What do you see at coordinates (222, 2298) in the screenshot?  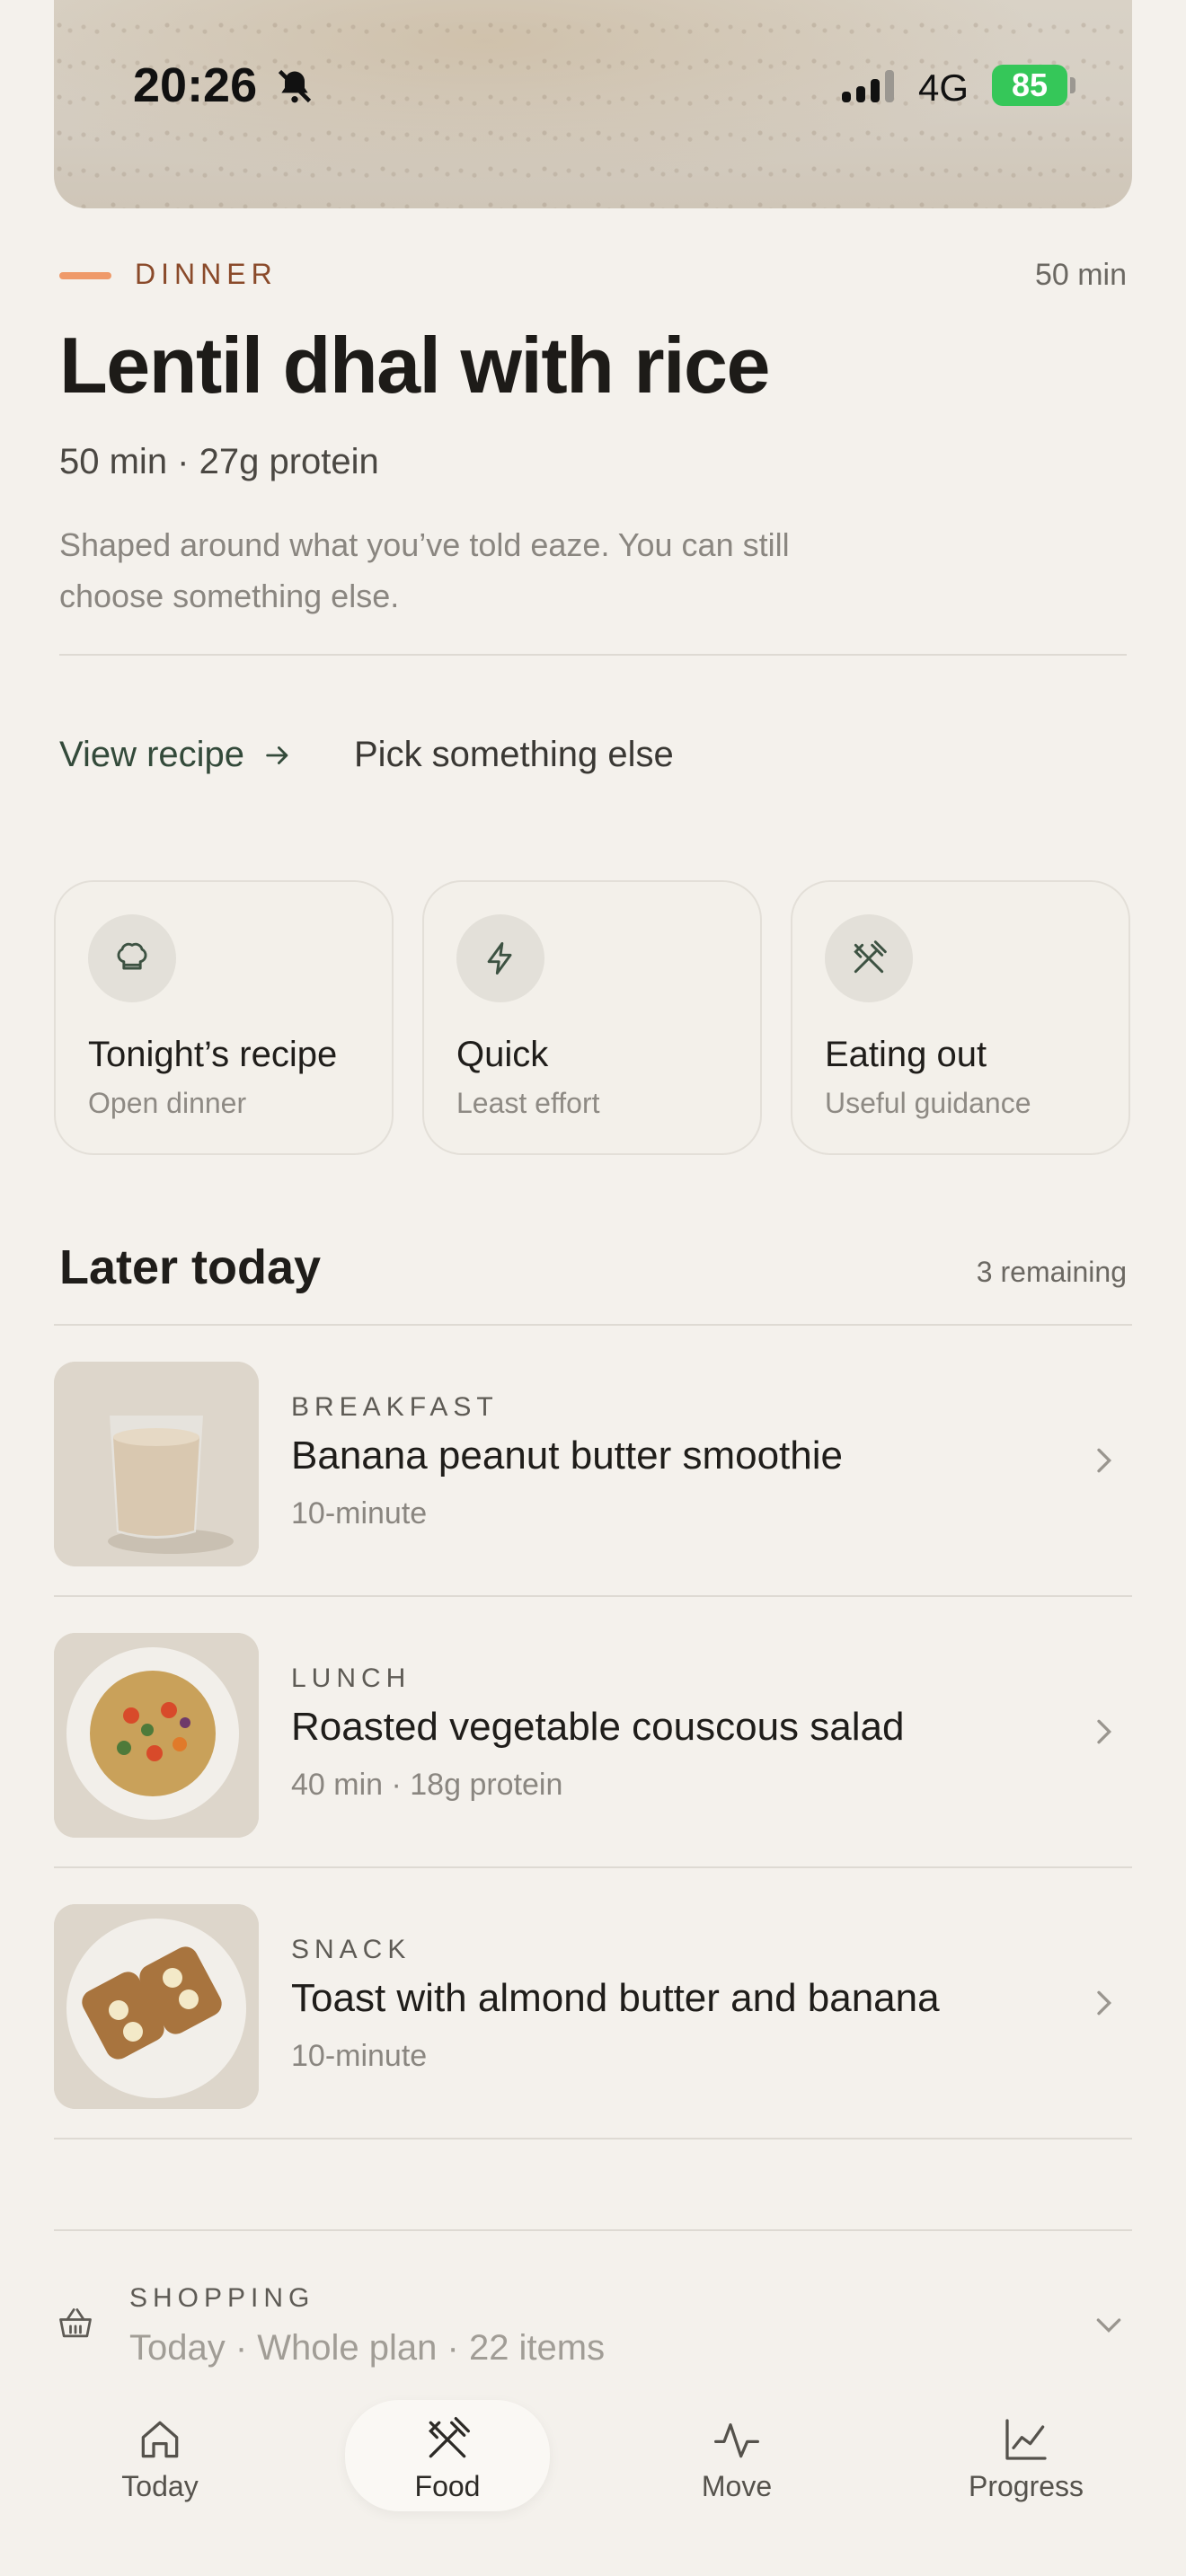 I see `shopping-label: SHOPPING` at bounding box center [222, 2298].